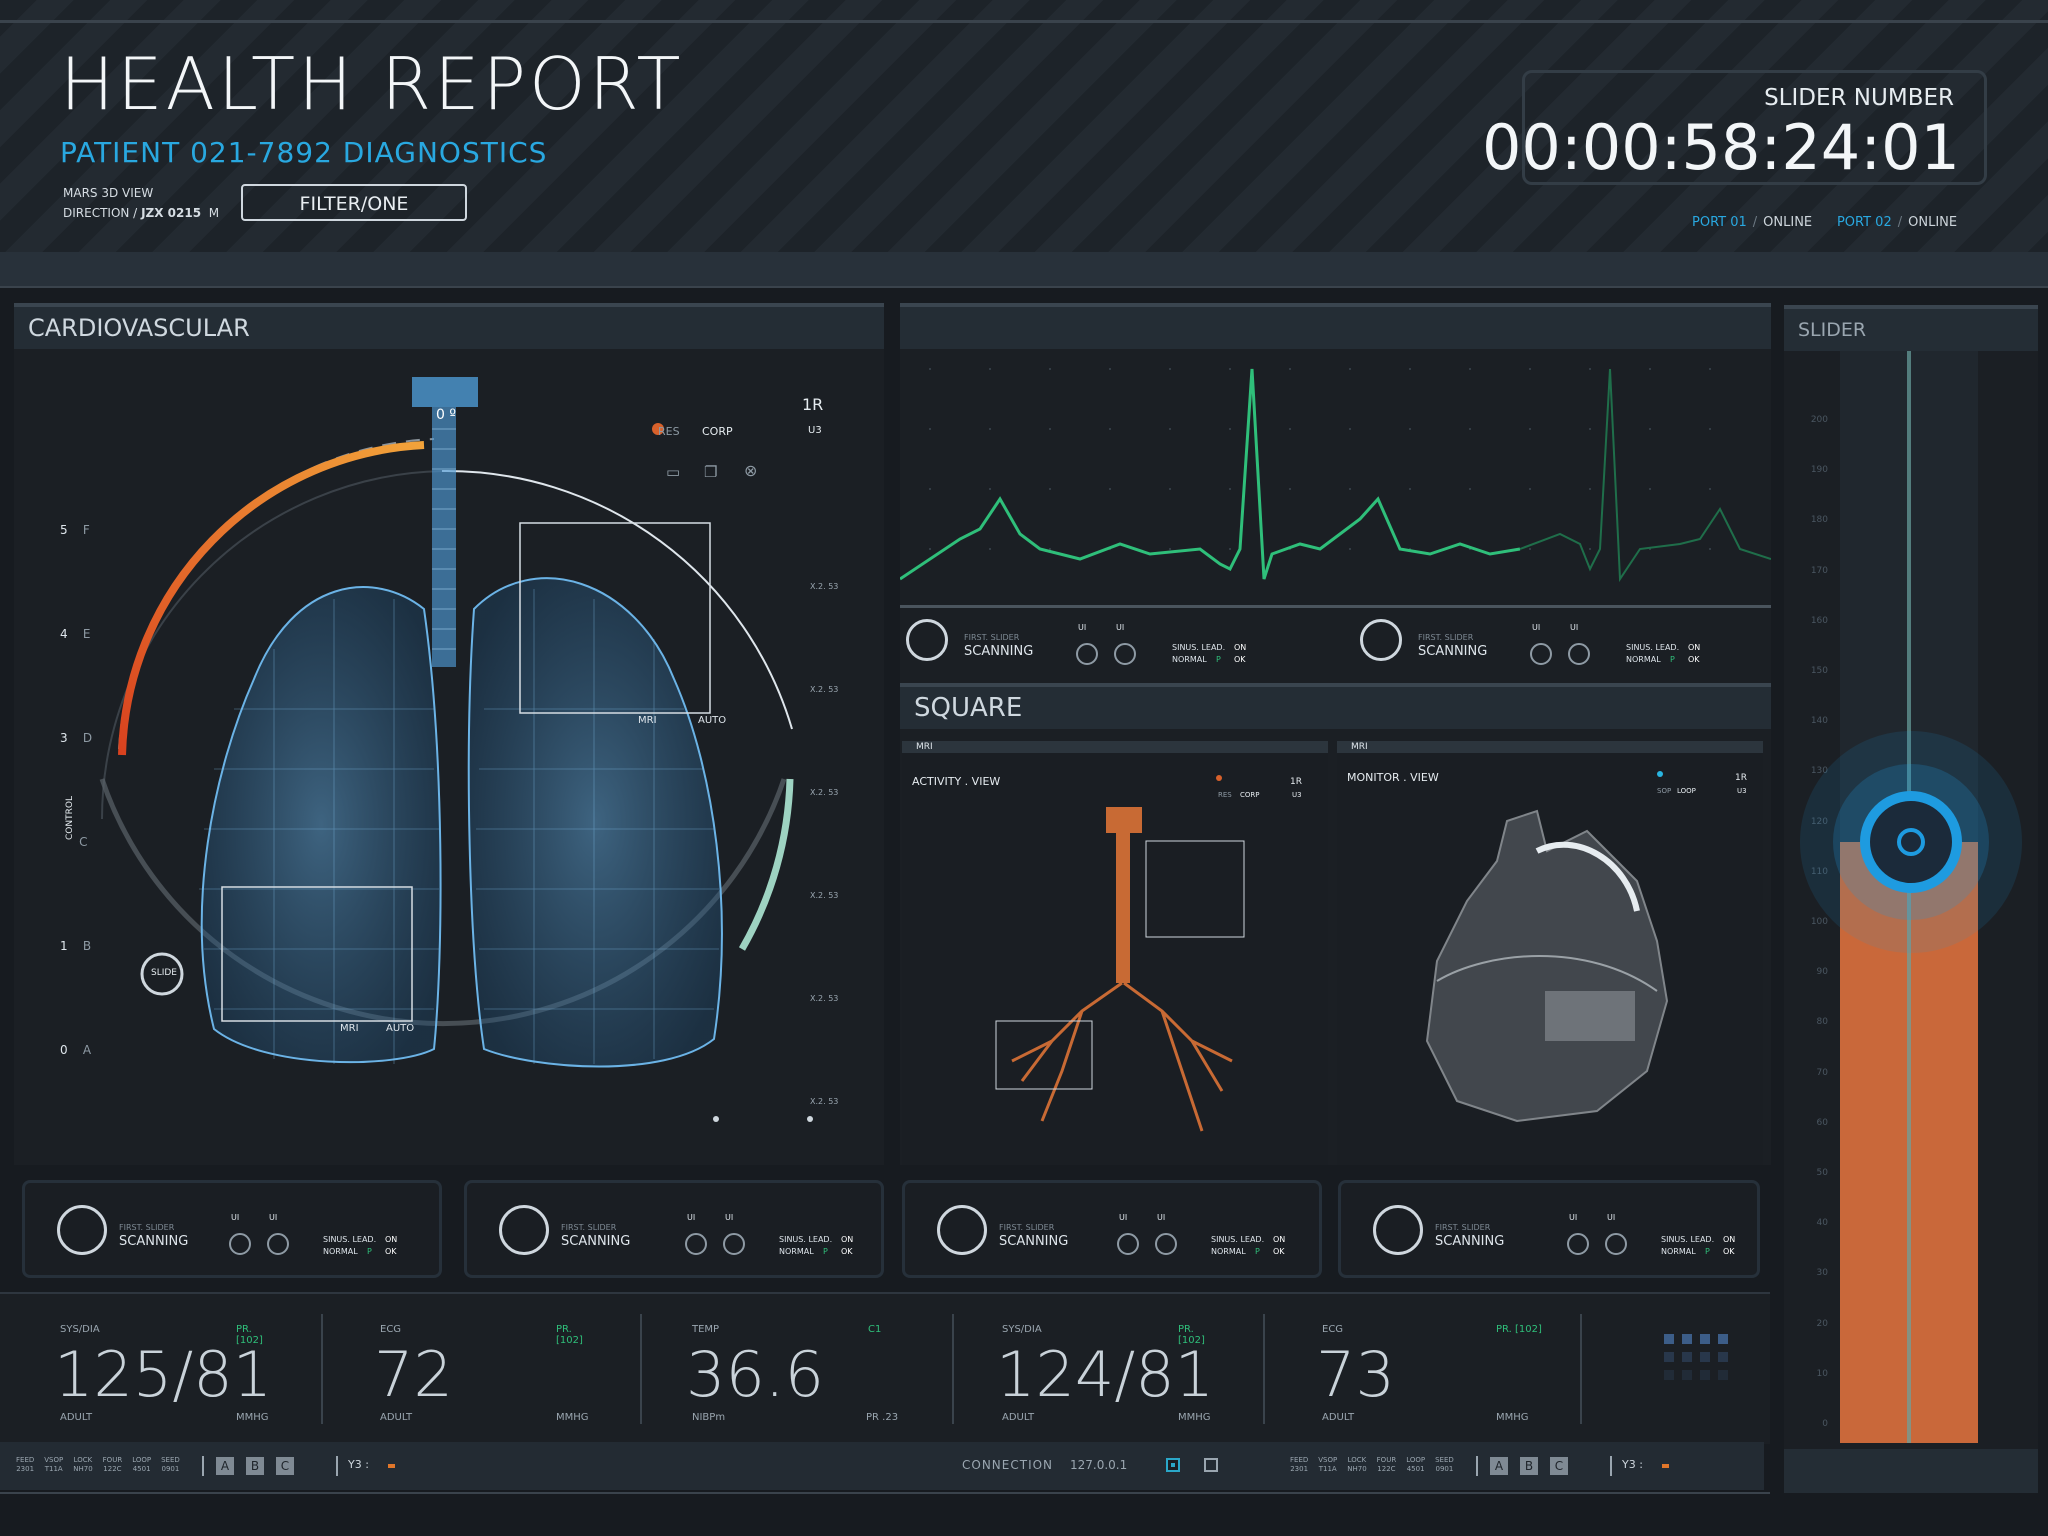  What do you see at coordinates (710, 472) in the screenshot?
I see `copy-icon: ❐` at bounding box center [710, 472].